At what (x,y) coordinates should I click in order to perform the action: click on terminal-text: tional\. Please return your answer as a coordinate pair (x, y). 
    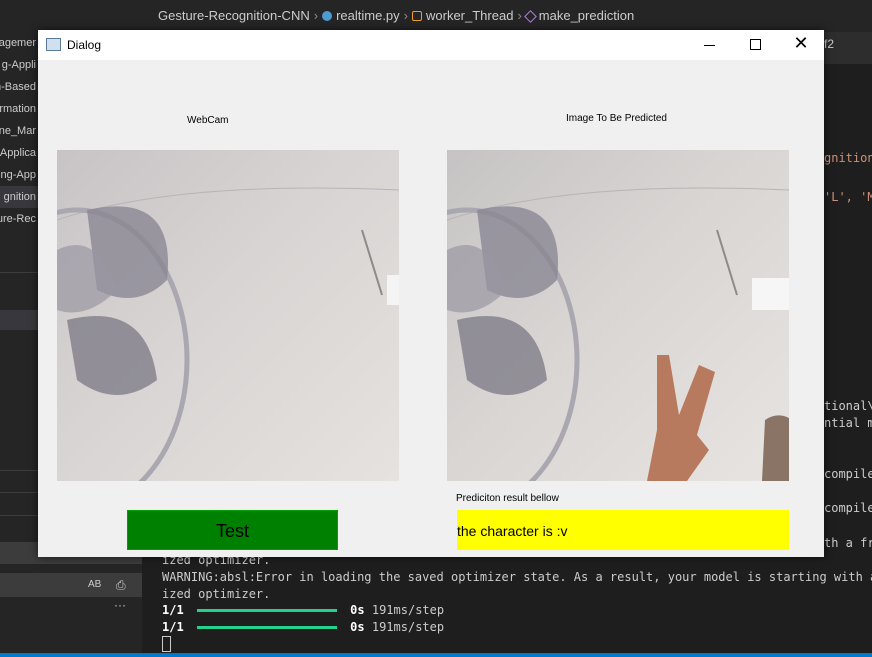
    Looking at the image, I should click on (848, 406).